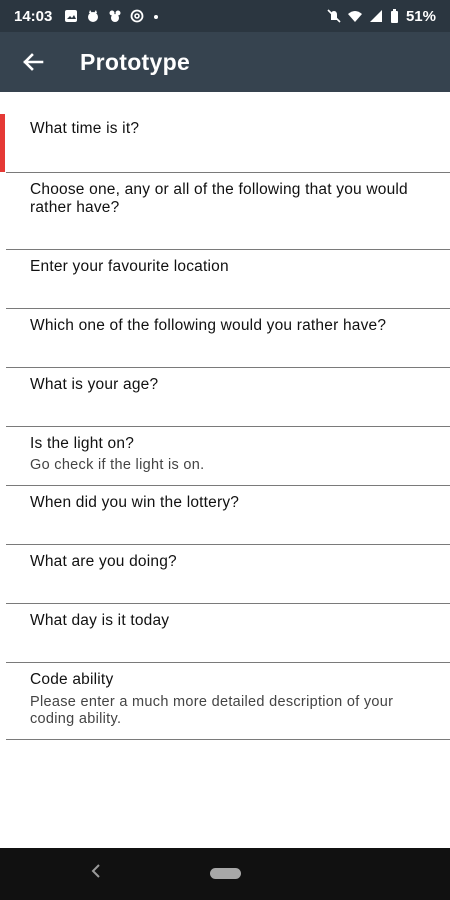  Describe the element at coordinates (33, 16) in the screenshot. I see `status-time: 14:03` at that location.